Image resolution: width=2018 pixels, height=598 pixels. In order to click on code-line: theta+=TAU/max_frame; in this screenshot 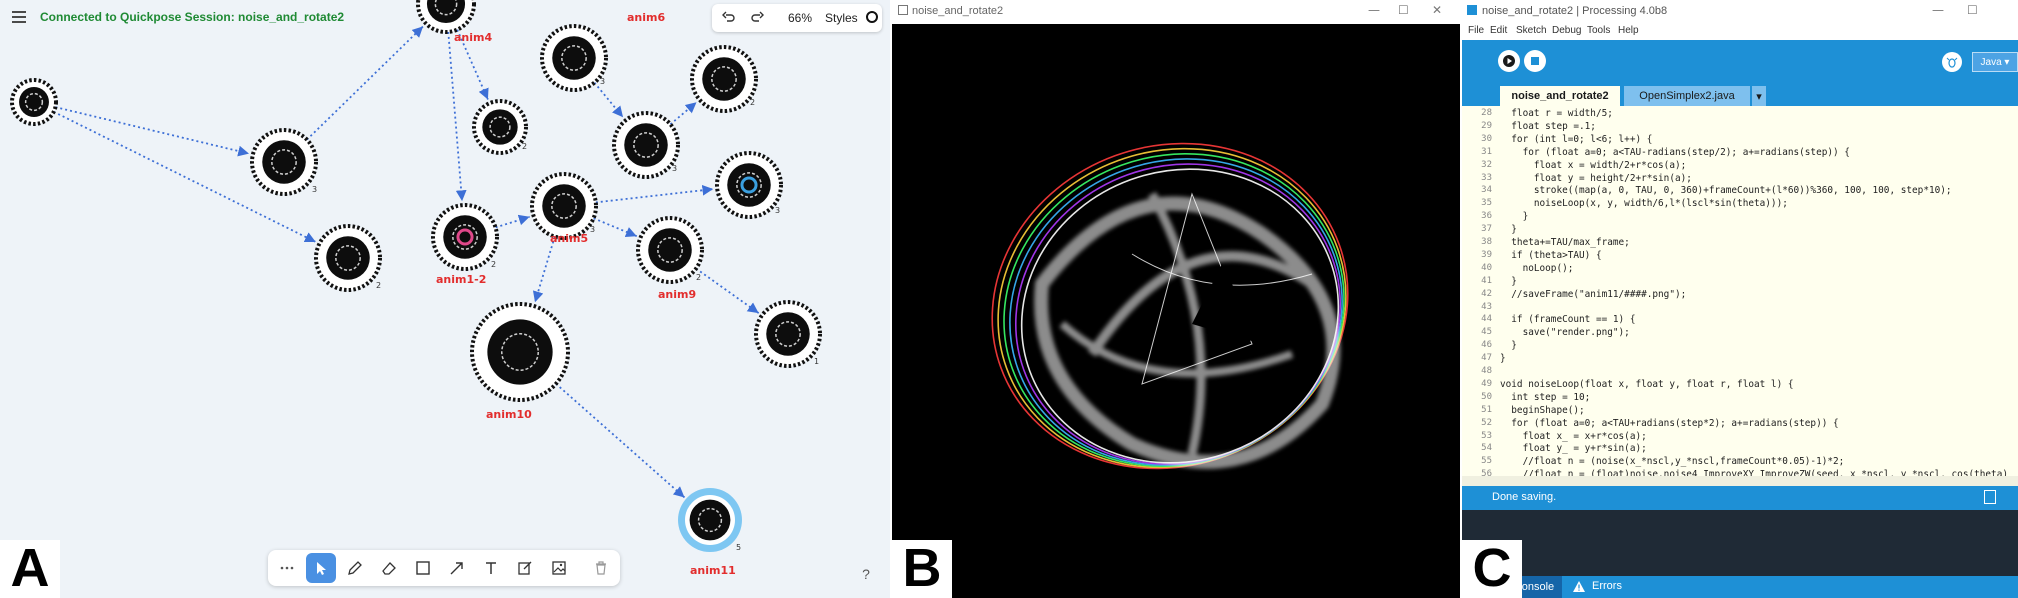, I will do `click(1565, 242)`.